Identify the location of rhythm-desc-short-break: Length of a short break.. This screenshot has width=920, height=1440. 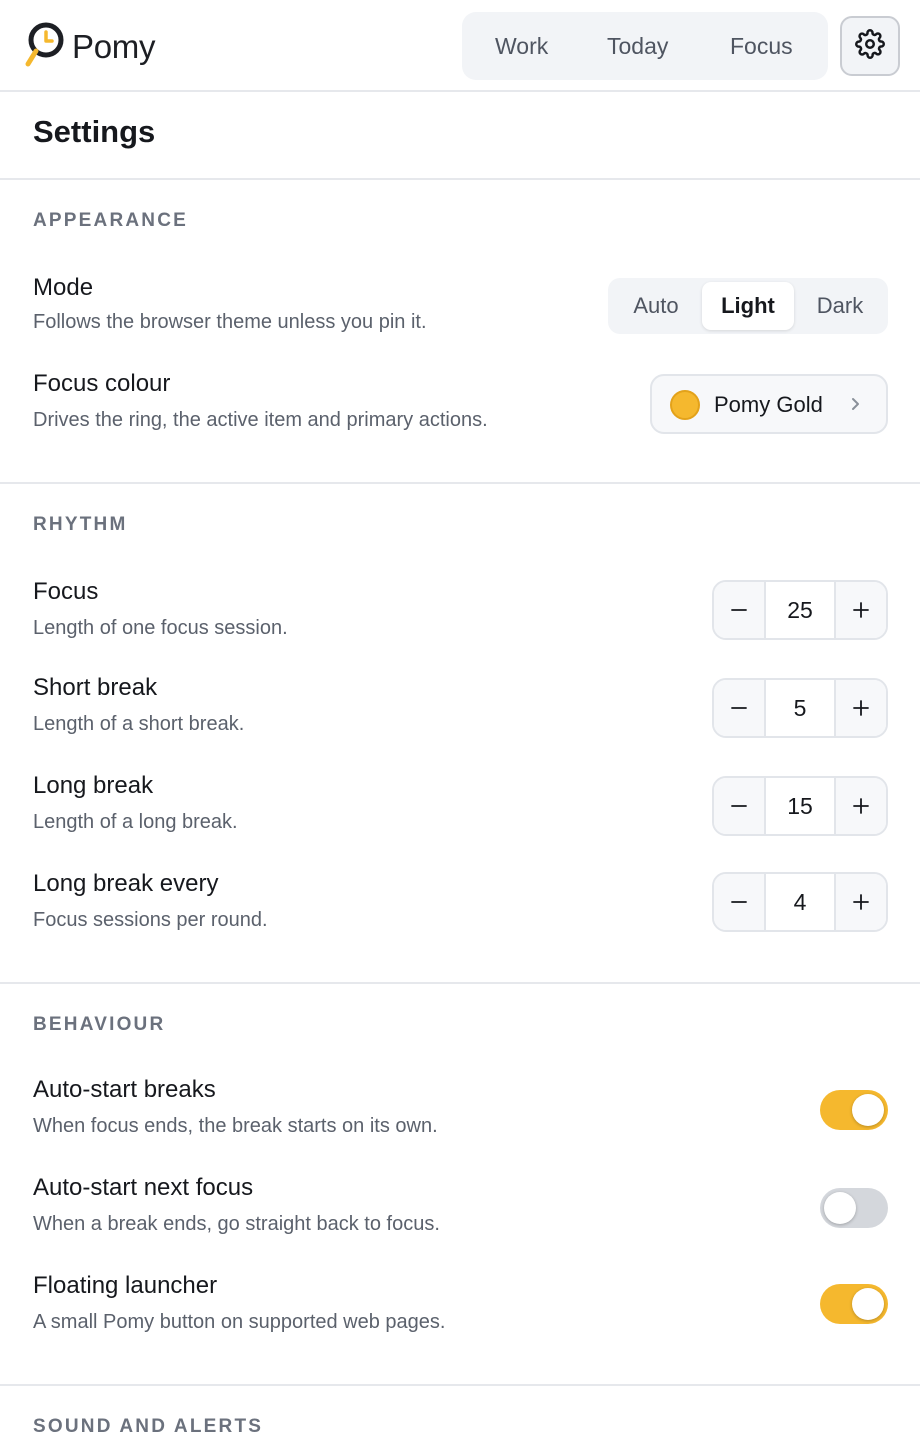
(139, 724).